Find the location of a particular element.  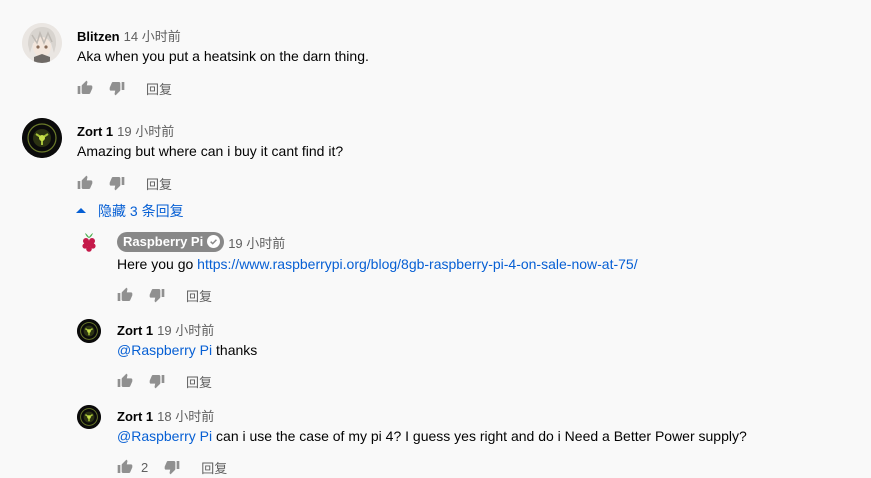

comment-body: thanks is located at coordinates (235, 350).